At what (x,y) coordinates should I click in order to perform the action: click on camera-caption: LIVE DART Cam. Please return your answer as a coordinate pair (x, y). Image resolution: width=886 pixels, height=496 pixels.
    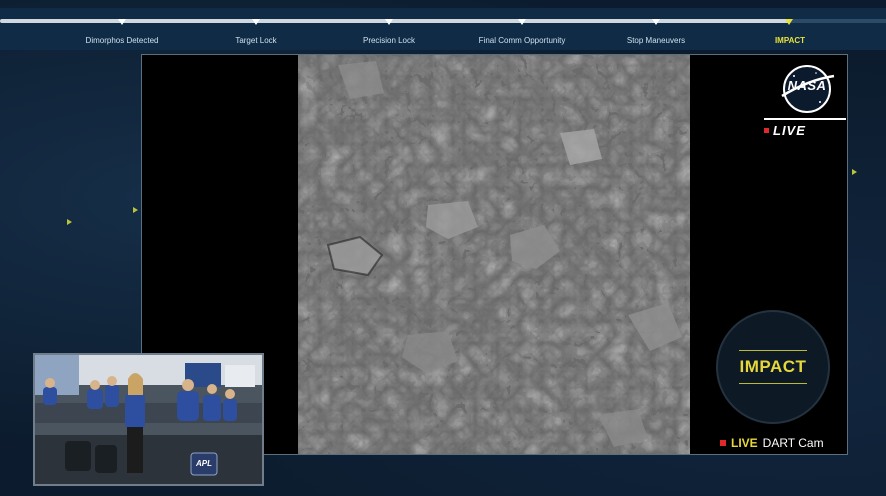
    Looking at the image, I should click on (772, 443).